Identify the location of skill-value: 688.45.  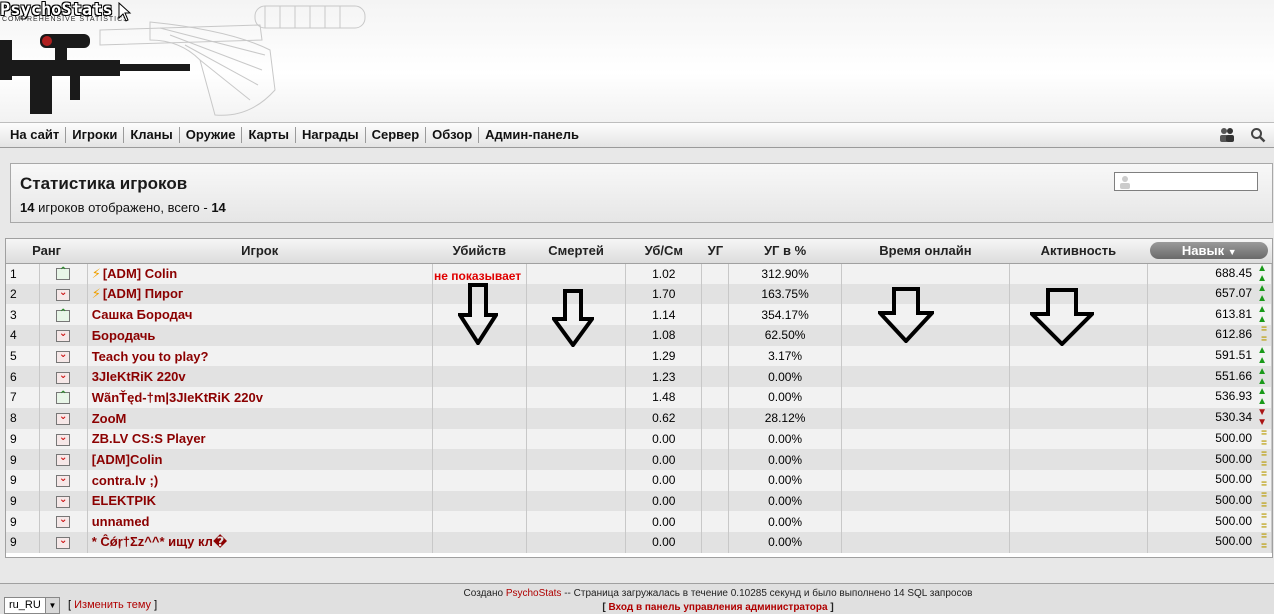
(1233, 272).